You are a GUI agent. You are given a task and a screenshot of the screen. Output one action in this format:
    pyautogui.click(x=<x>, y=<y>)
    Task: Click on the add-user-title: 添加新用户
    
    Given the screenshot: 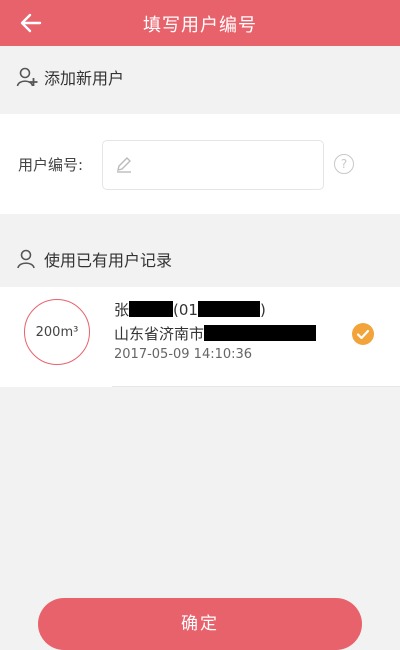 What is the action you would take?
    pyautogui.click(x=84, y=78)
    